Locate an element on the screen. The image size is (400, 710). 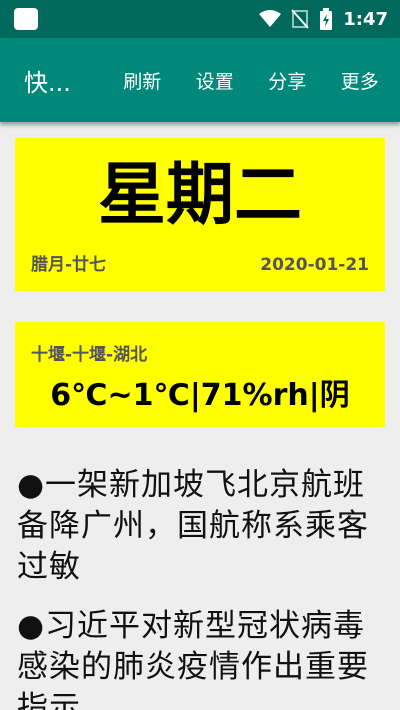
refresh-button: 刷新 is located at coordinates (142, 80).